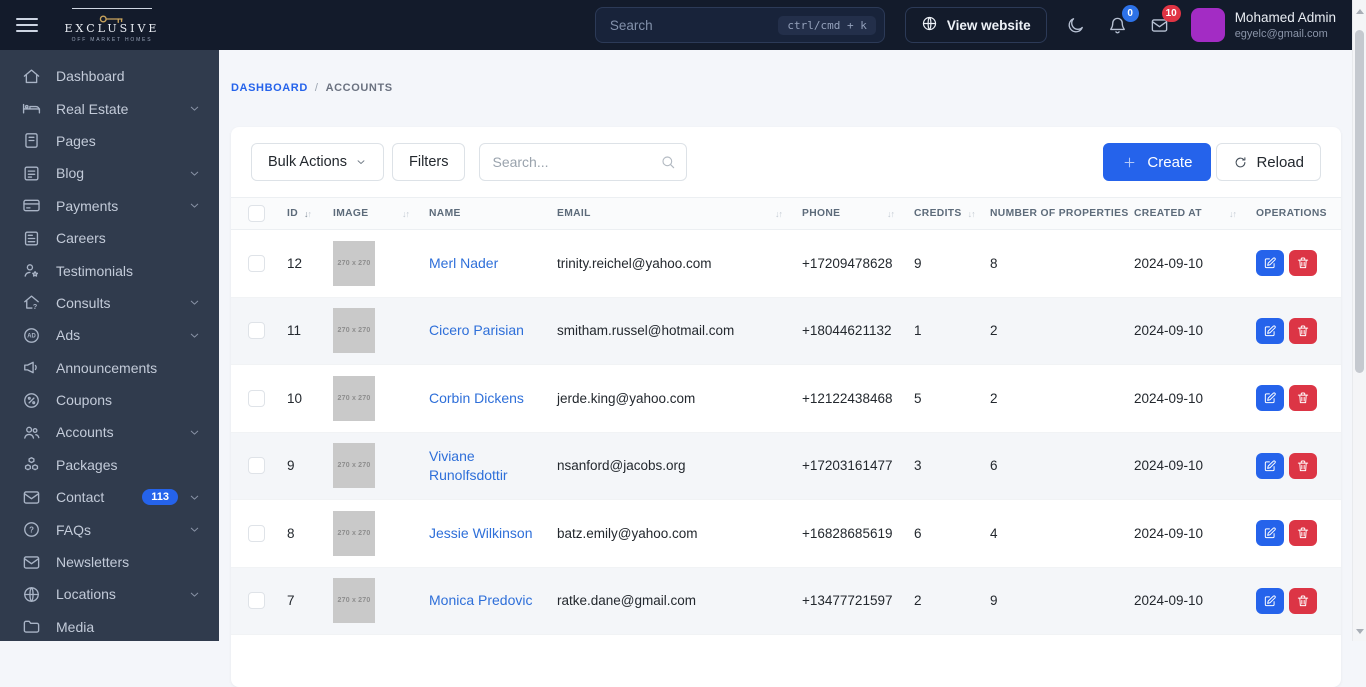 Image resolution: width=1366 pixels, height=687 pixels. I want to click on window-scrollbar, so click(1359, 320).